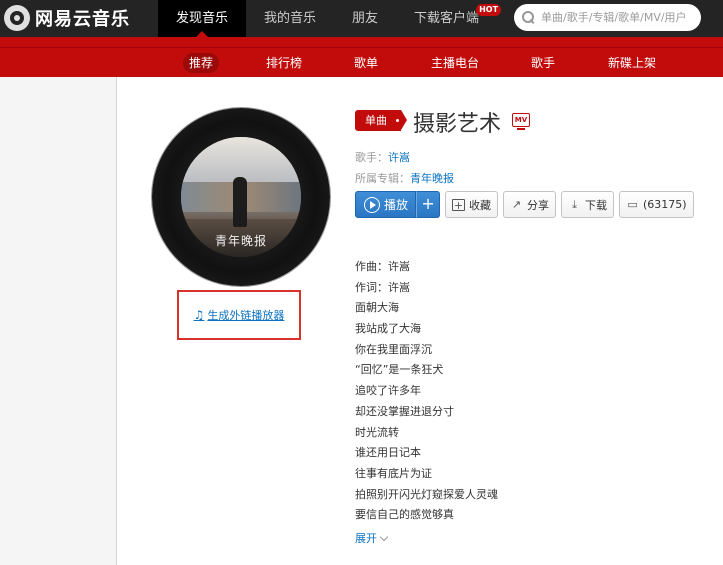 This screenshot has height=565, width=723. What do you see at coordinates (399, 157) in the screenshot?
I see `singer-link: 许嵩` at bounding box center [399, 157].